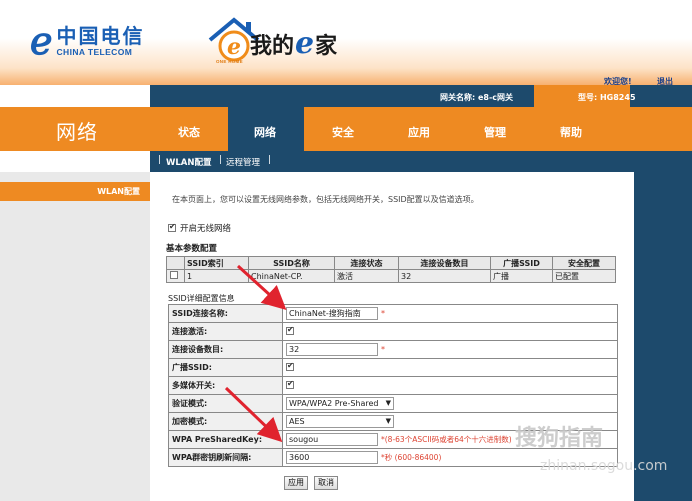 Image resolution: width=692 pixels, height=501 pixels. I want to click on col-header-name: SSID名称, so click(291, 263).